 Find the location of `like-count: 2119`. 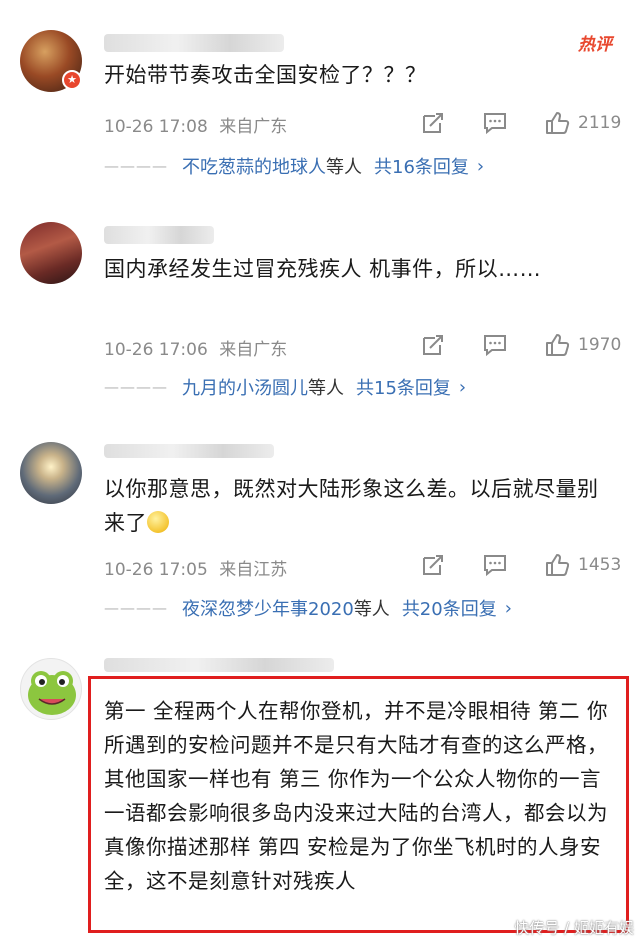

like-count: 2119 is located at coordinates (600, 123).